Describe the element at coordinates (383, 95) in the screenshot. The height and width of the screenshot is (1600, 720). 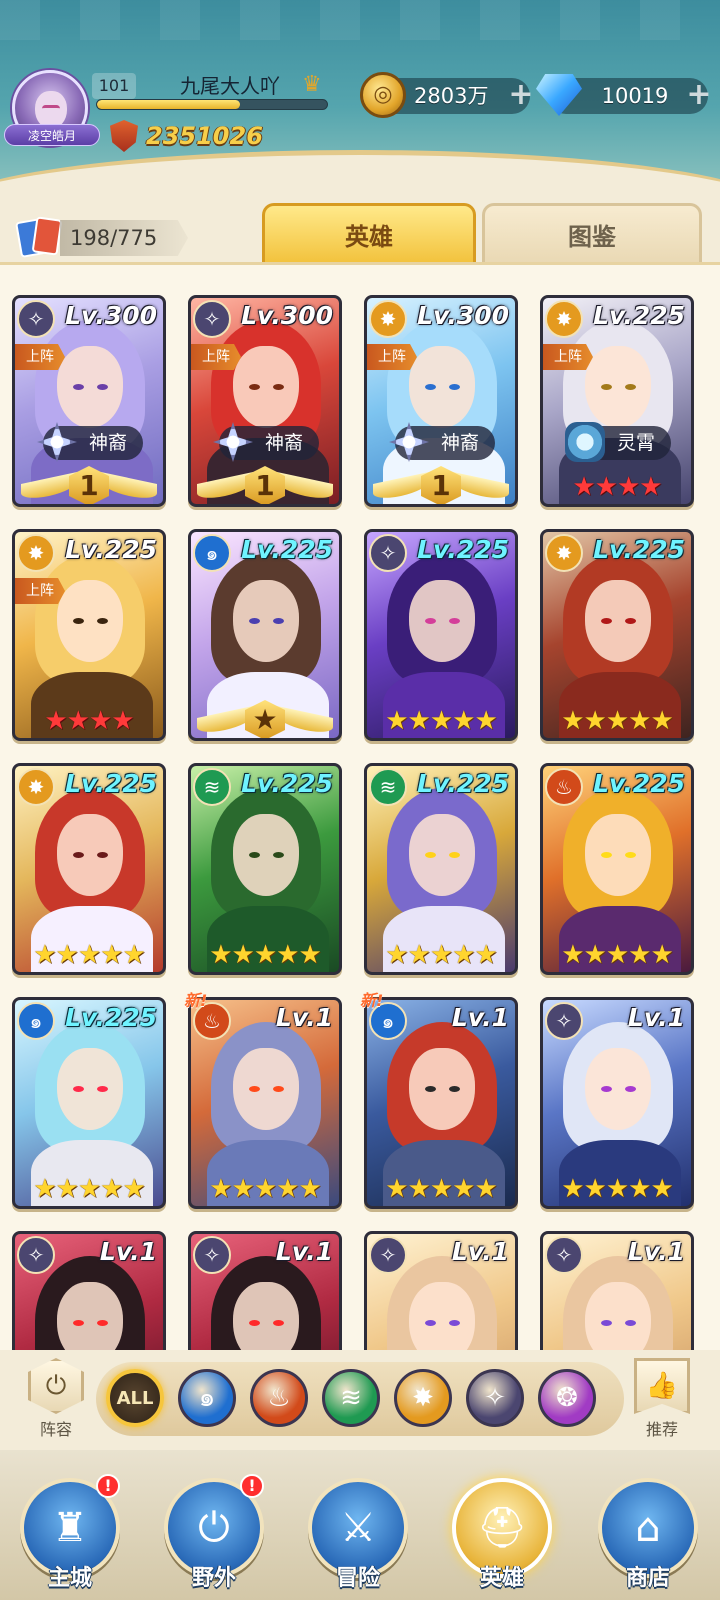
I see `gold-coin-icon: ◎` at that location.